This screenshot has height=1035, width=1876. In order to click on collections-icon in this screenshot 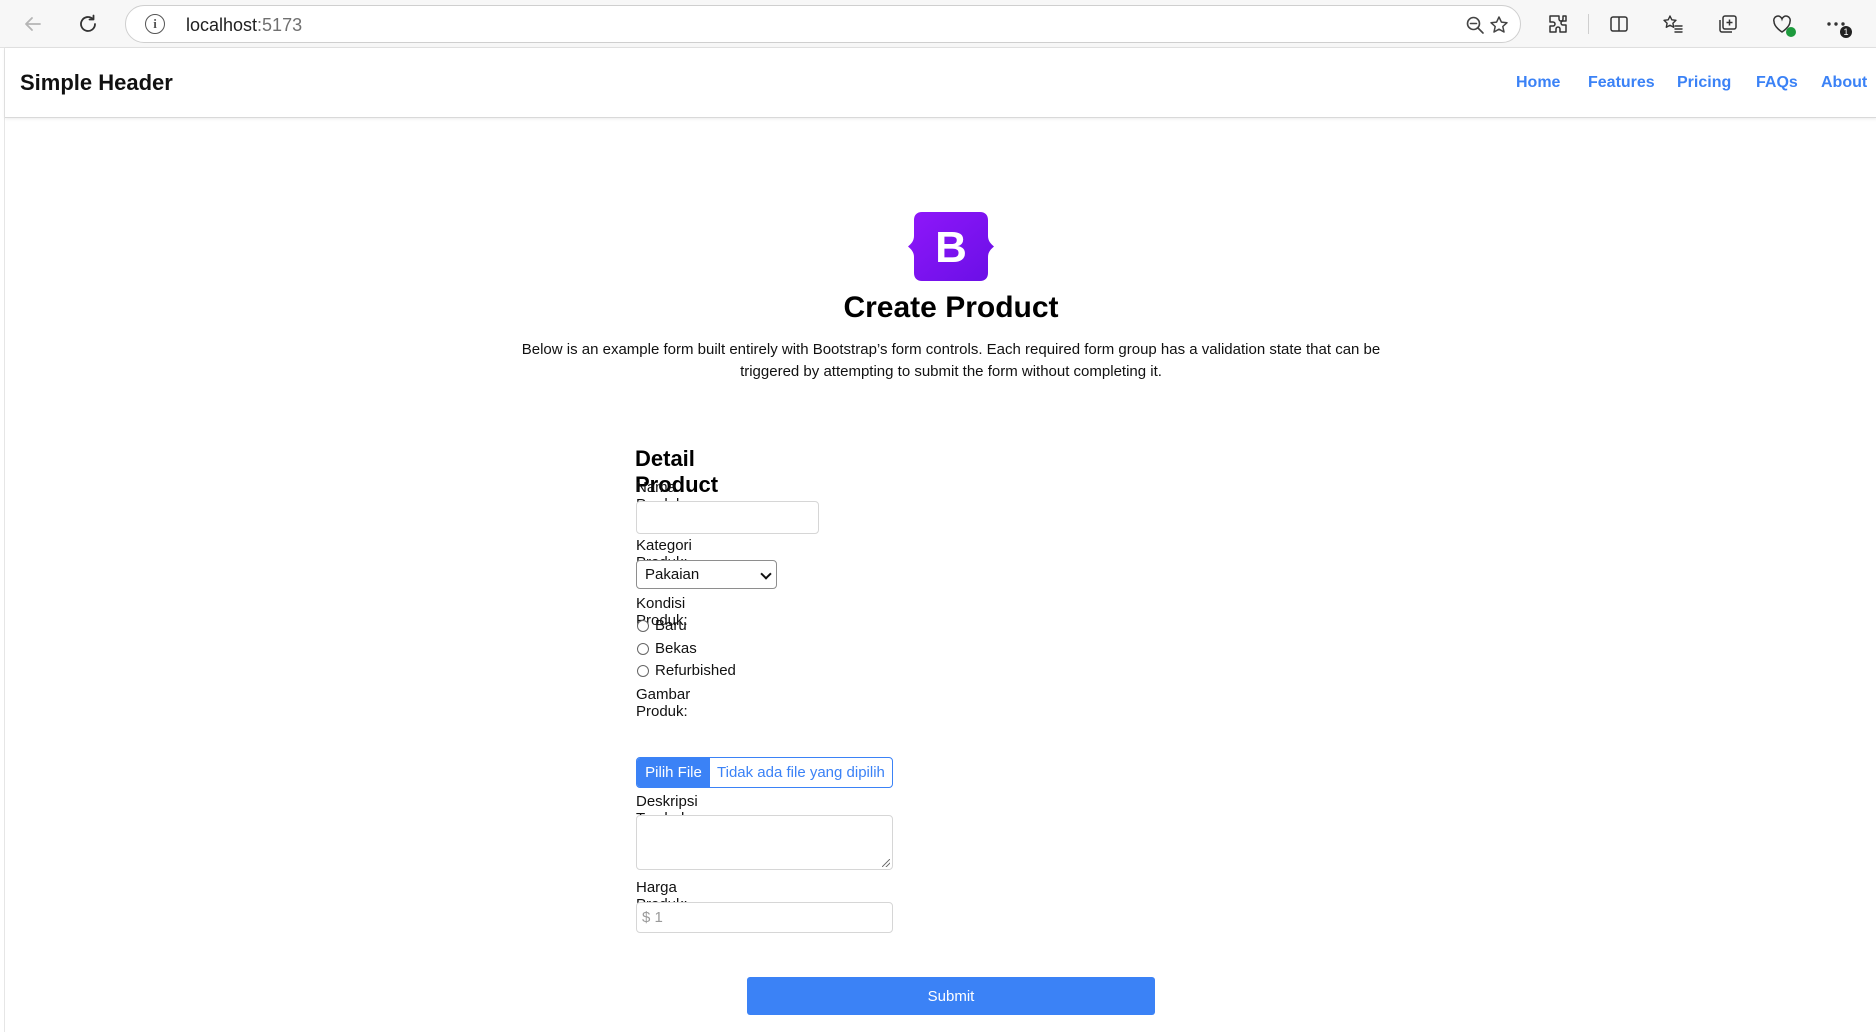, I will do `click(1728, 24)`.